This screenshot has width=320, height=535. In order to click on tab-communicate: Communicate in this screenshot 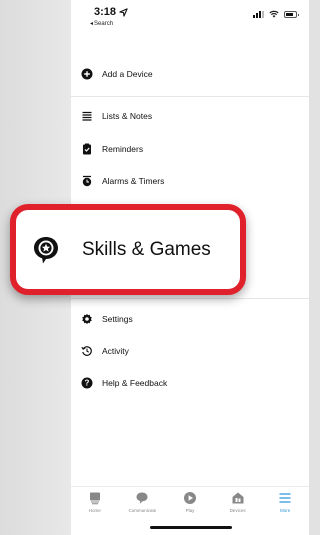, I will do `click(143, 503)`.